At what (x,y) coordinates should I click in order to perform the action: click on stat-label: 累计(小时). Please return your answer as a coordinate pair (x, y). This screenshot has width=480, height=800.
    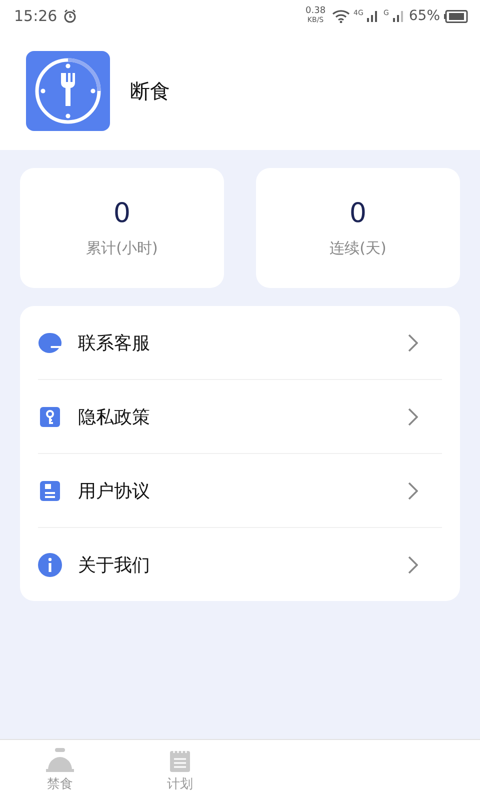
    Looking at the image, I should click on (122, 248).